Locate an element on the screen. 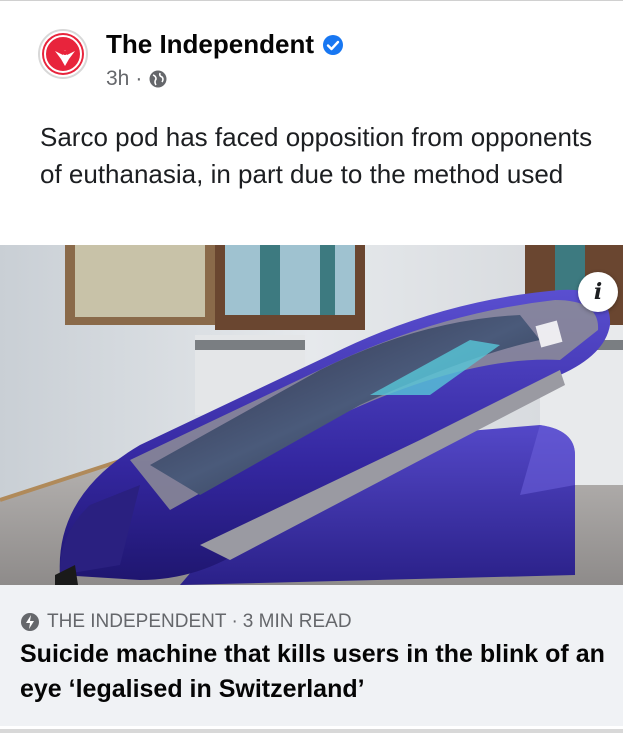 The width and height of the screenshot is (623, 733). post-timestamp: 3h is located at coordinates (117, 79).